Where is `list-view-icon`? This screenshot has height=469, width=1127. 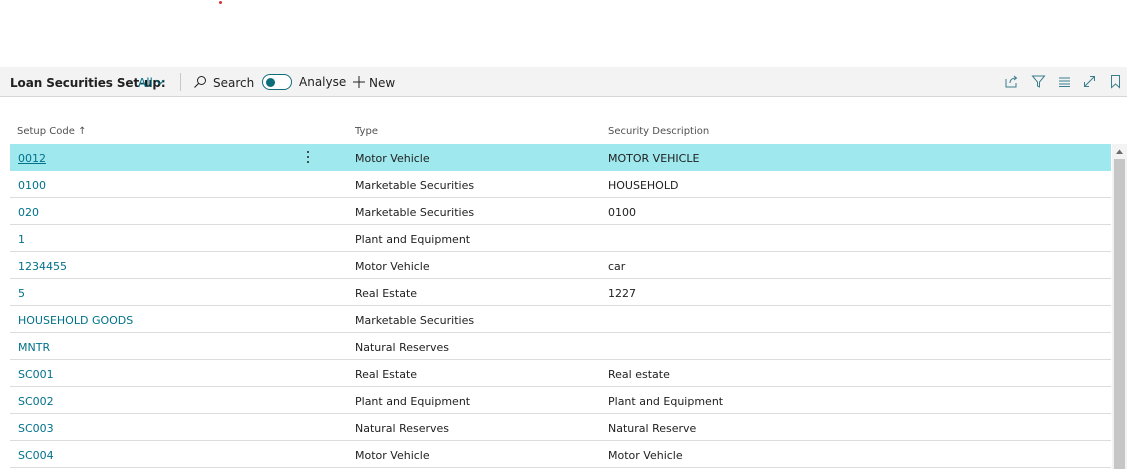
list-view-icon is located at coordinates (1064, 81).